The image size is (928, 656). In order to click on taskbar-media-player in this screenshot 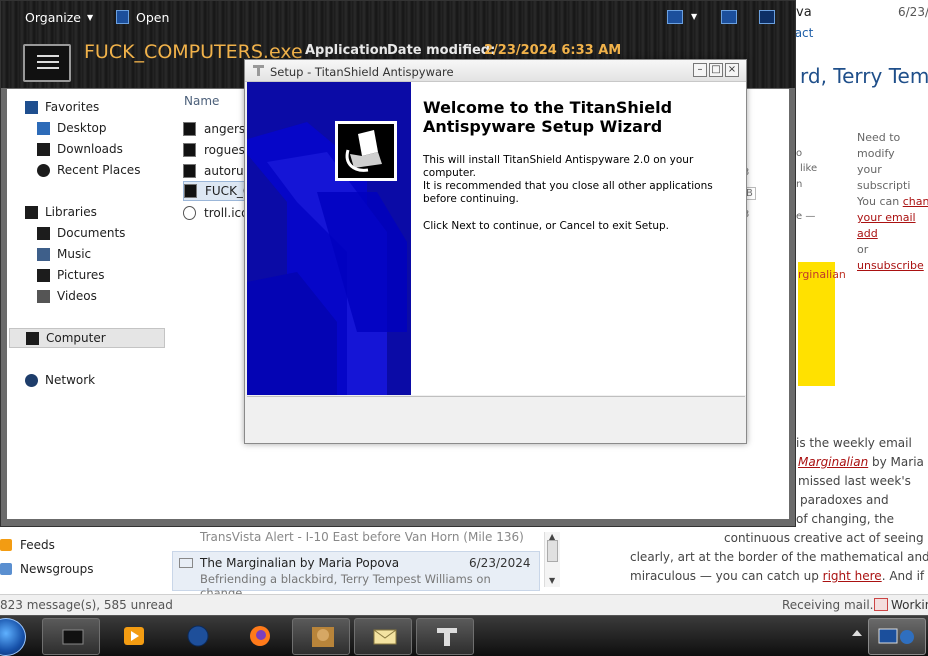, I will do `click(133, 636)`.